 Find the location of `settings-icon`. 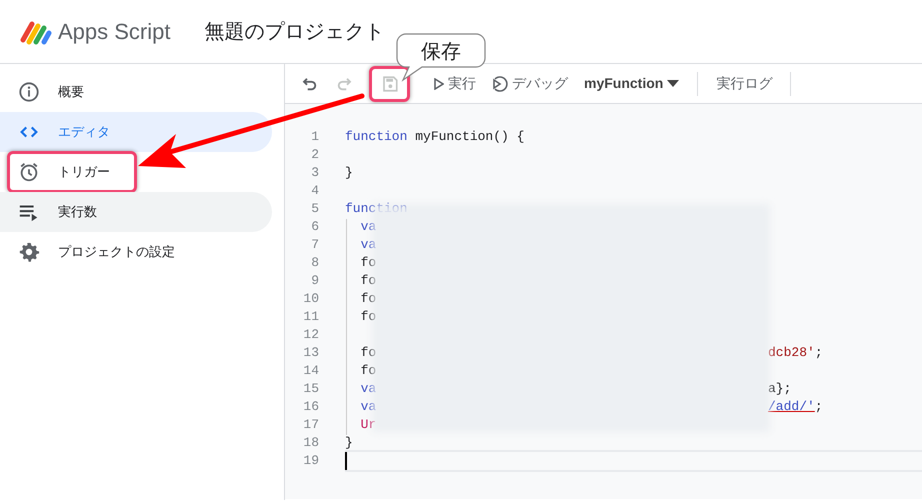

settings-icon is located at coordinates (29, 252).